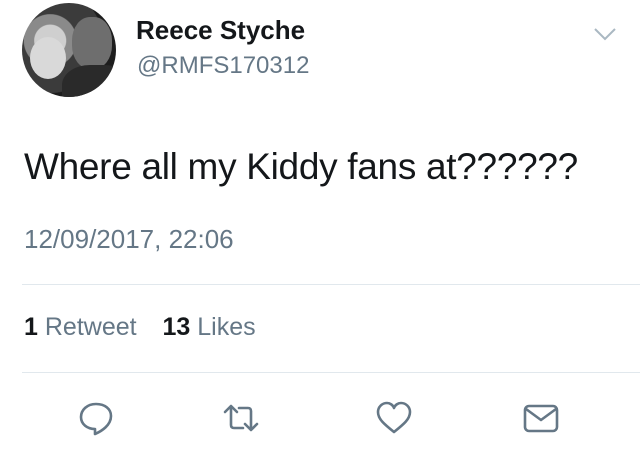  What do you see at coordinates (541, 418) in the screenshot?
I see `direct-message-icon` at bounding box center [541, 418].